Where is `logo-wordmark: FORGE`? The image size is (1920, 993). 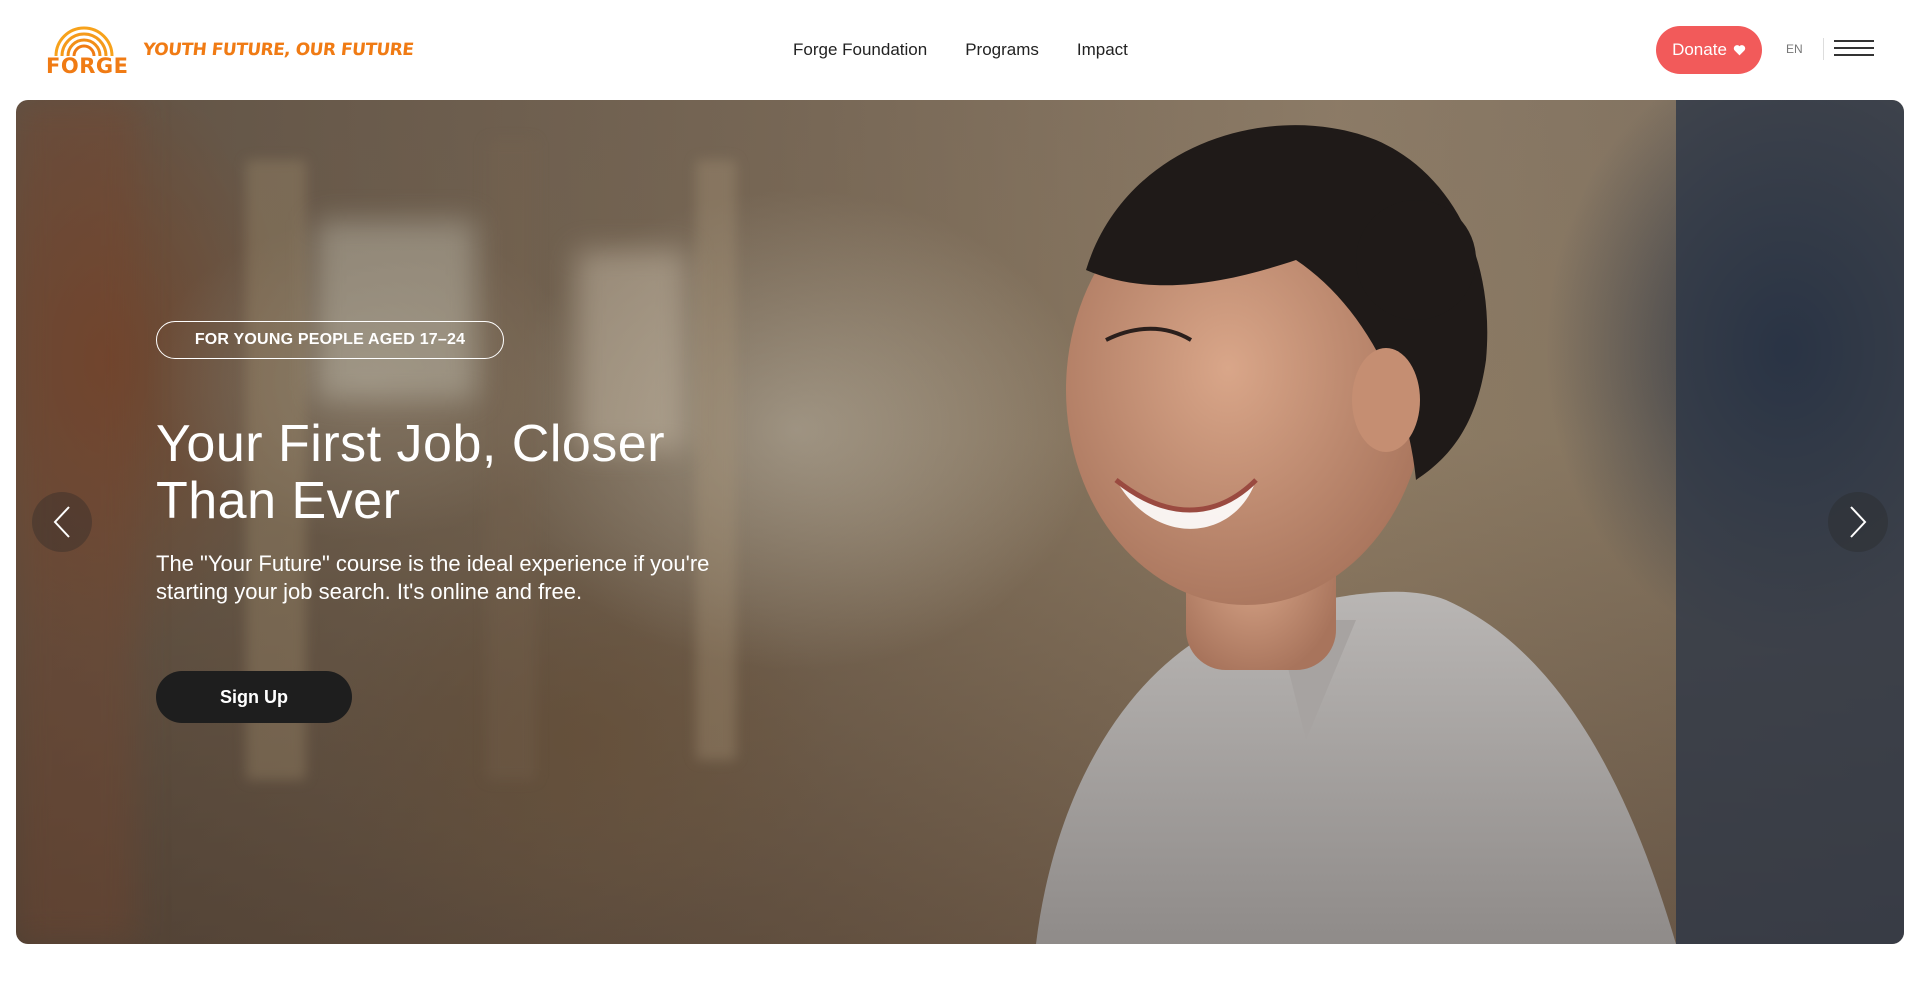 logo-wordmark: FORGE is located at coordinates (87, 66).